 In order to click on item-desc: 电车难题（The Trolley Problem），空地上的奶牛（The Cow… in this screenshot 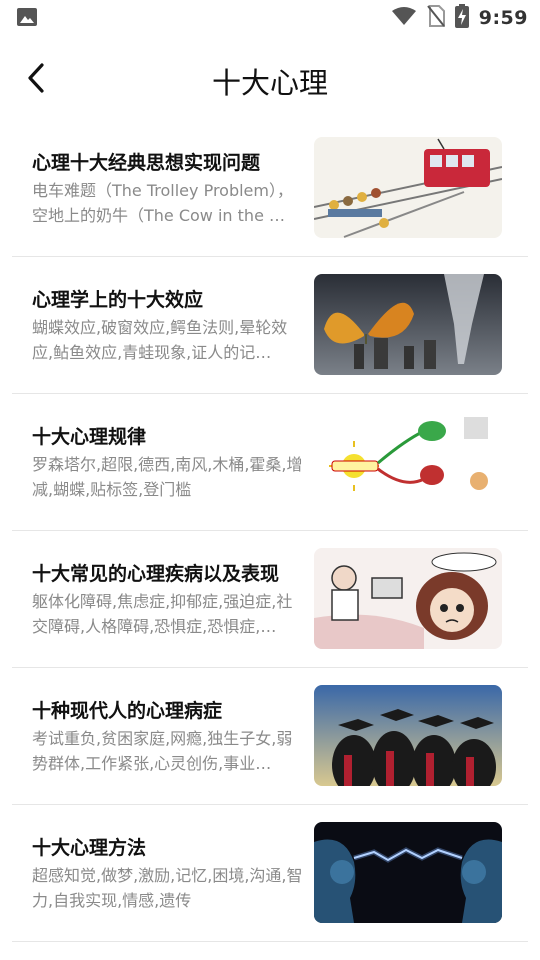, I will do `click(162, 203)`.